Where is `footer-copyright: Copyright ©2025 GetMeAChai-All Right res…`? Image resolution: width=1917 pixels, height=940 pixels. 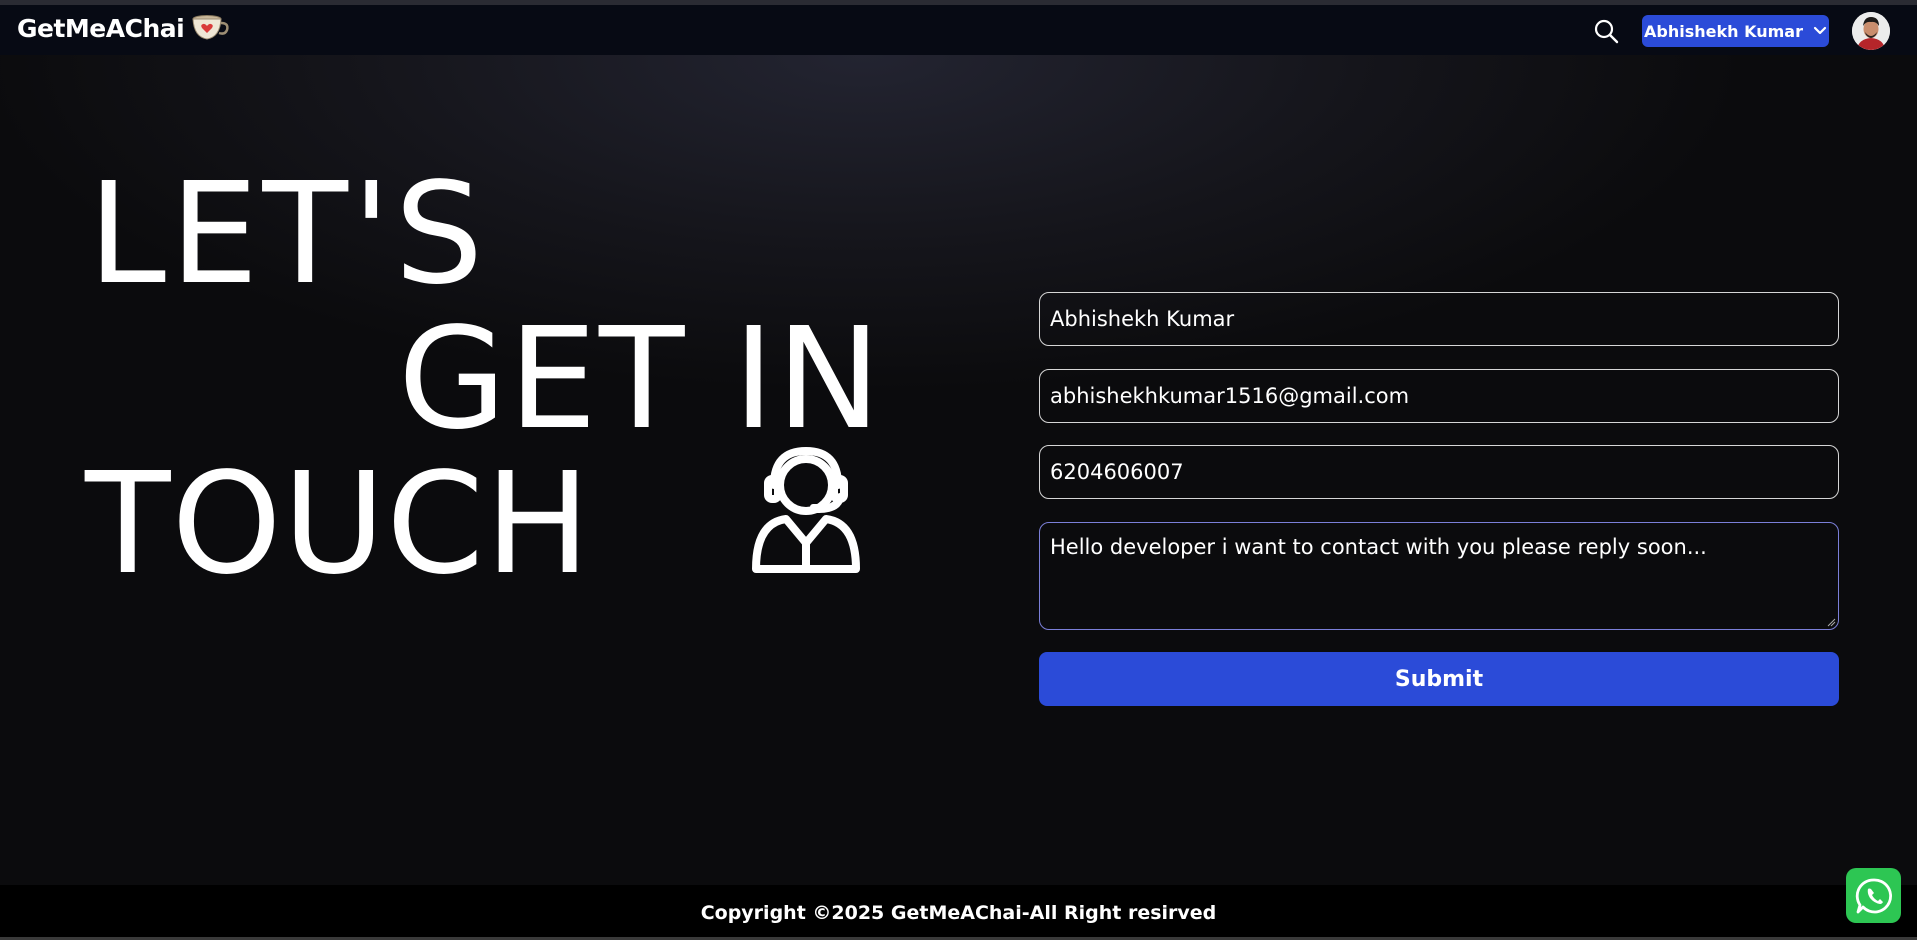
footer-copyright: Copyright ©2025 GetMeAChai-All Right res… is located at coordinates (958, 912).